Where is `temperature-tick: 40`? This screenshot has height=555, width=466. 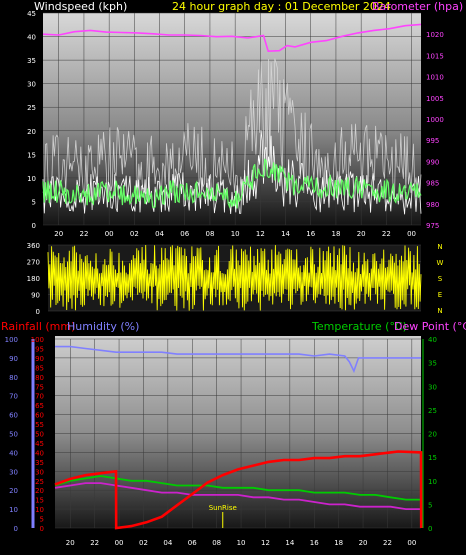 temperature-tick: 40 is located at coordinates (432, 340).